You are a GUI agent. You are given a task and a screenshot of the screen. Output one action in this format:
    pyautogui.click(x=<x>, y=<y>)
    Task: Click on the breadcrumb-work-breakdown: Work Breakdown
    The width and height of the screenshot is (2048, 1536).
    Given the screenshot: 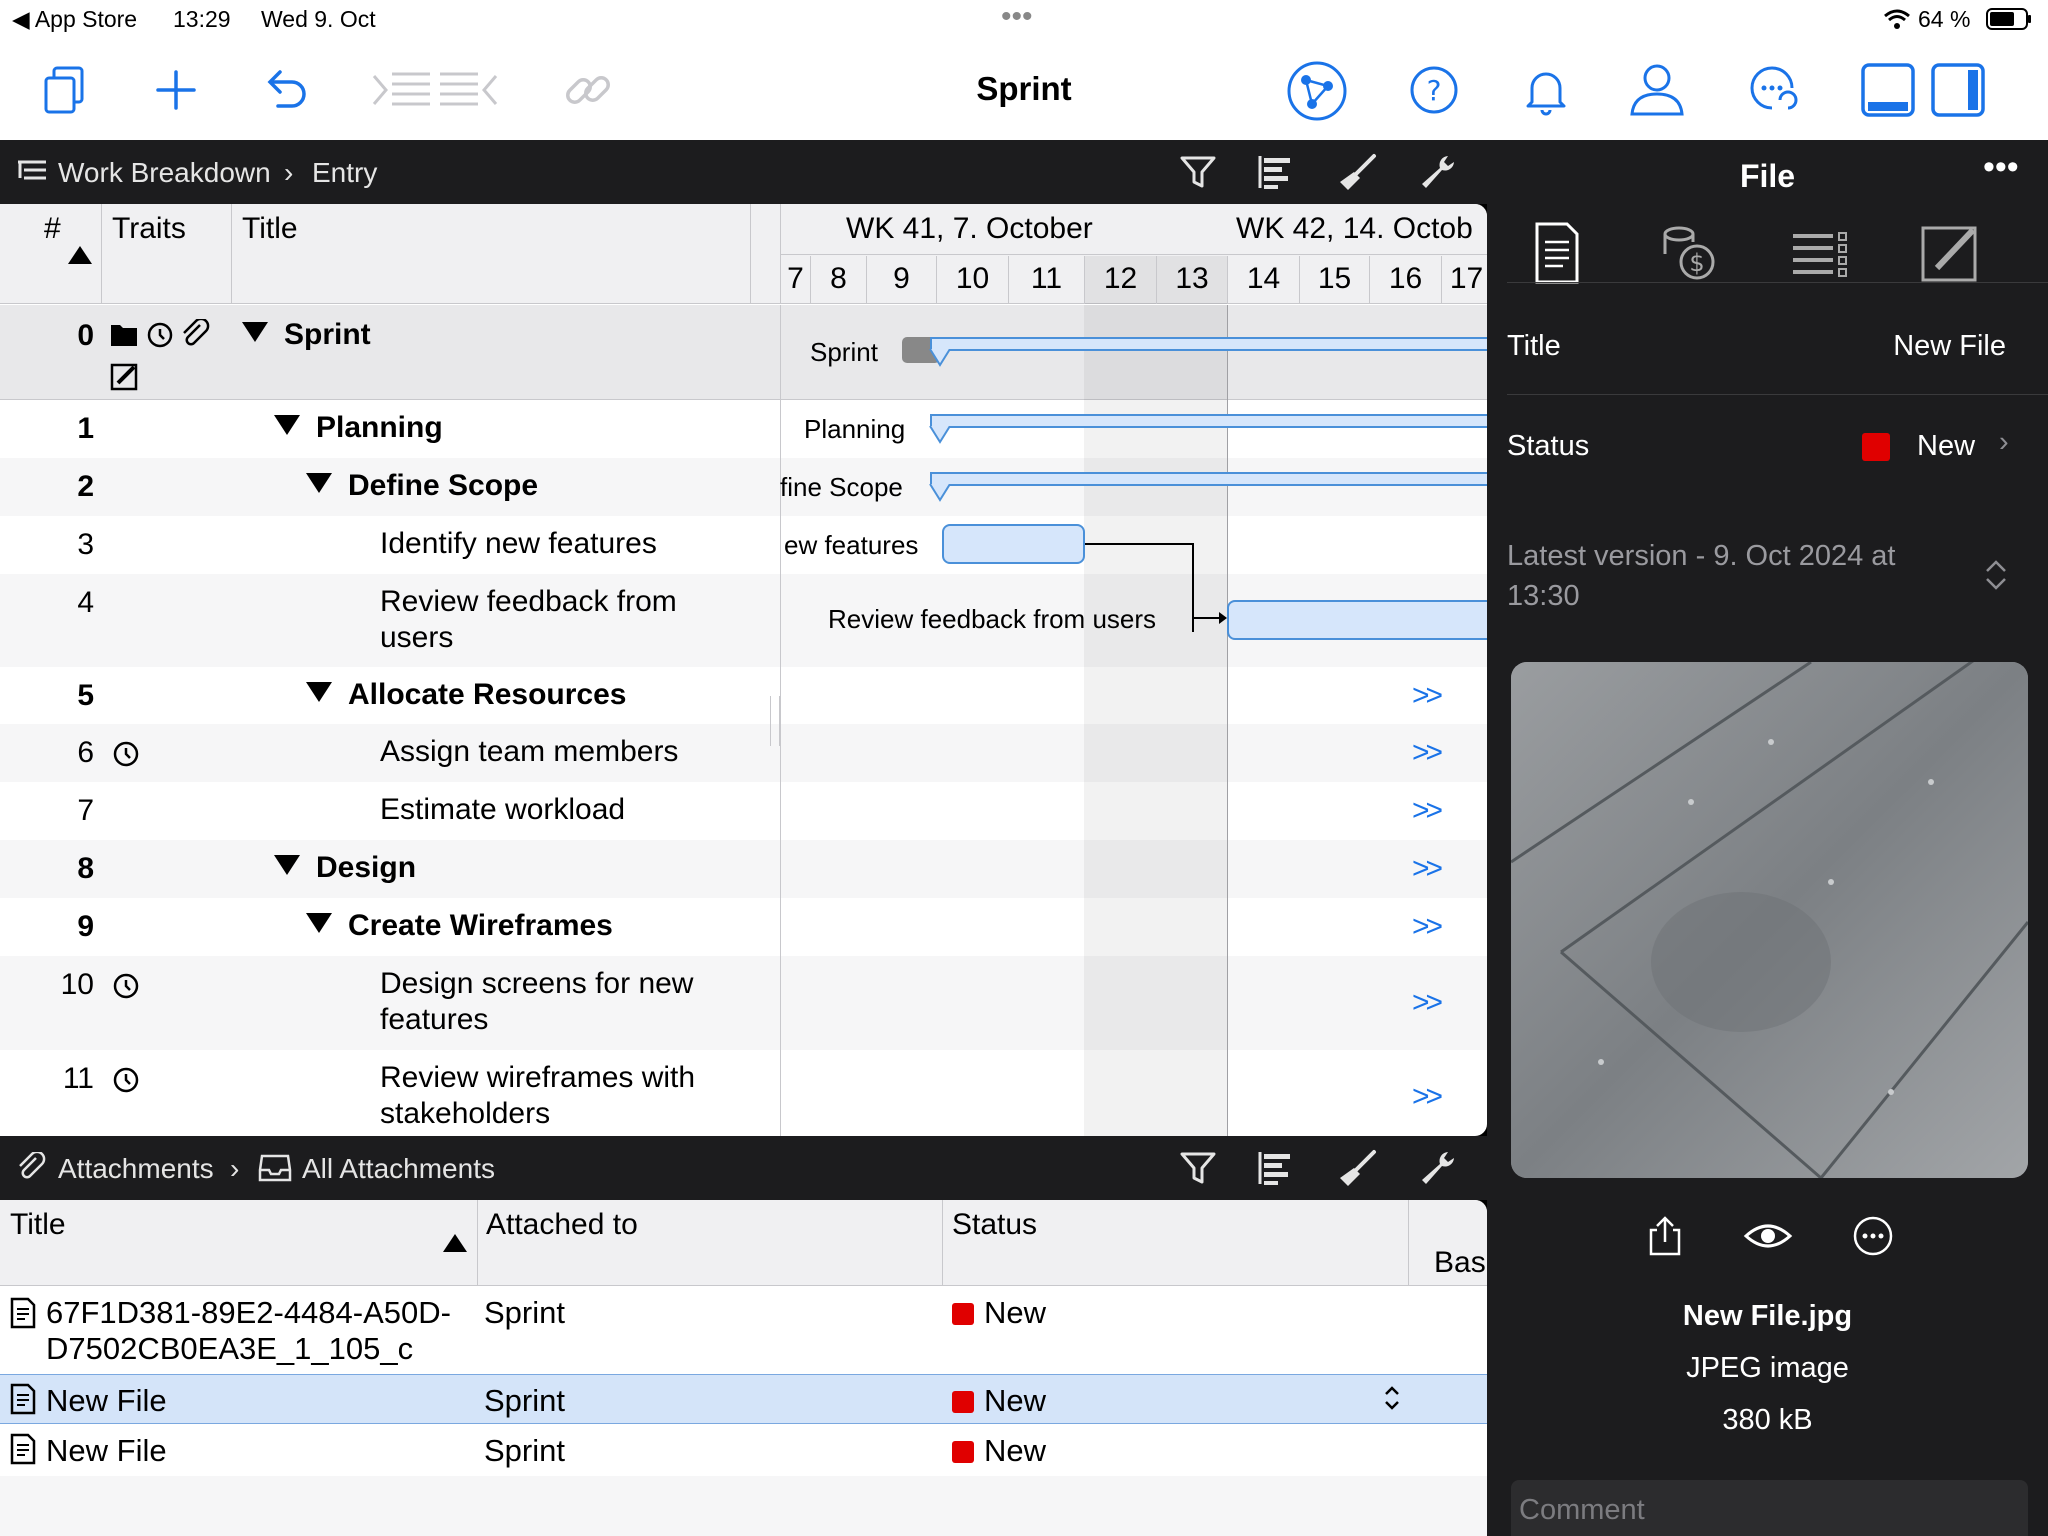 What is the action you would take?
    pyautogui.click(x=164, y=173)
    